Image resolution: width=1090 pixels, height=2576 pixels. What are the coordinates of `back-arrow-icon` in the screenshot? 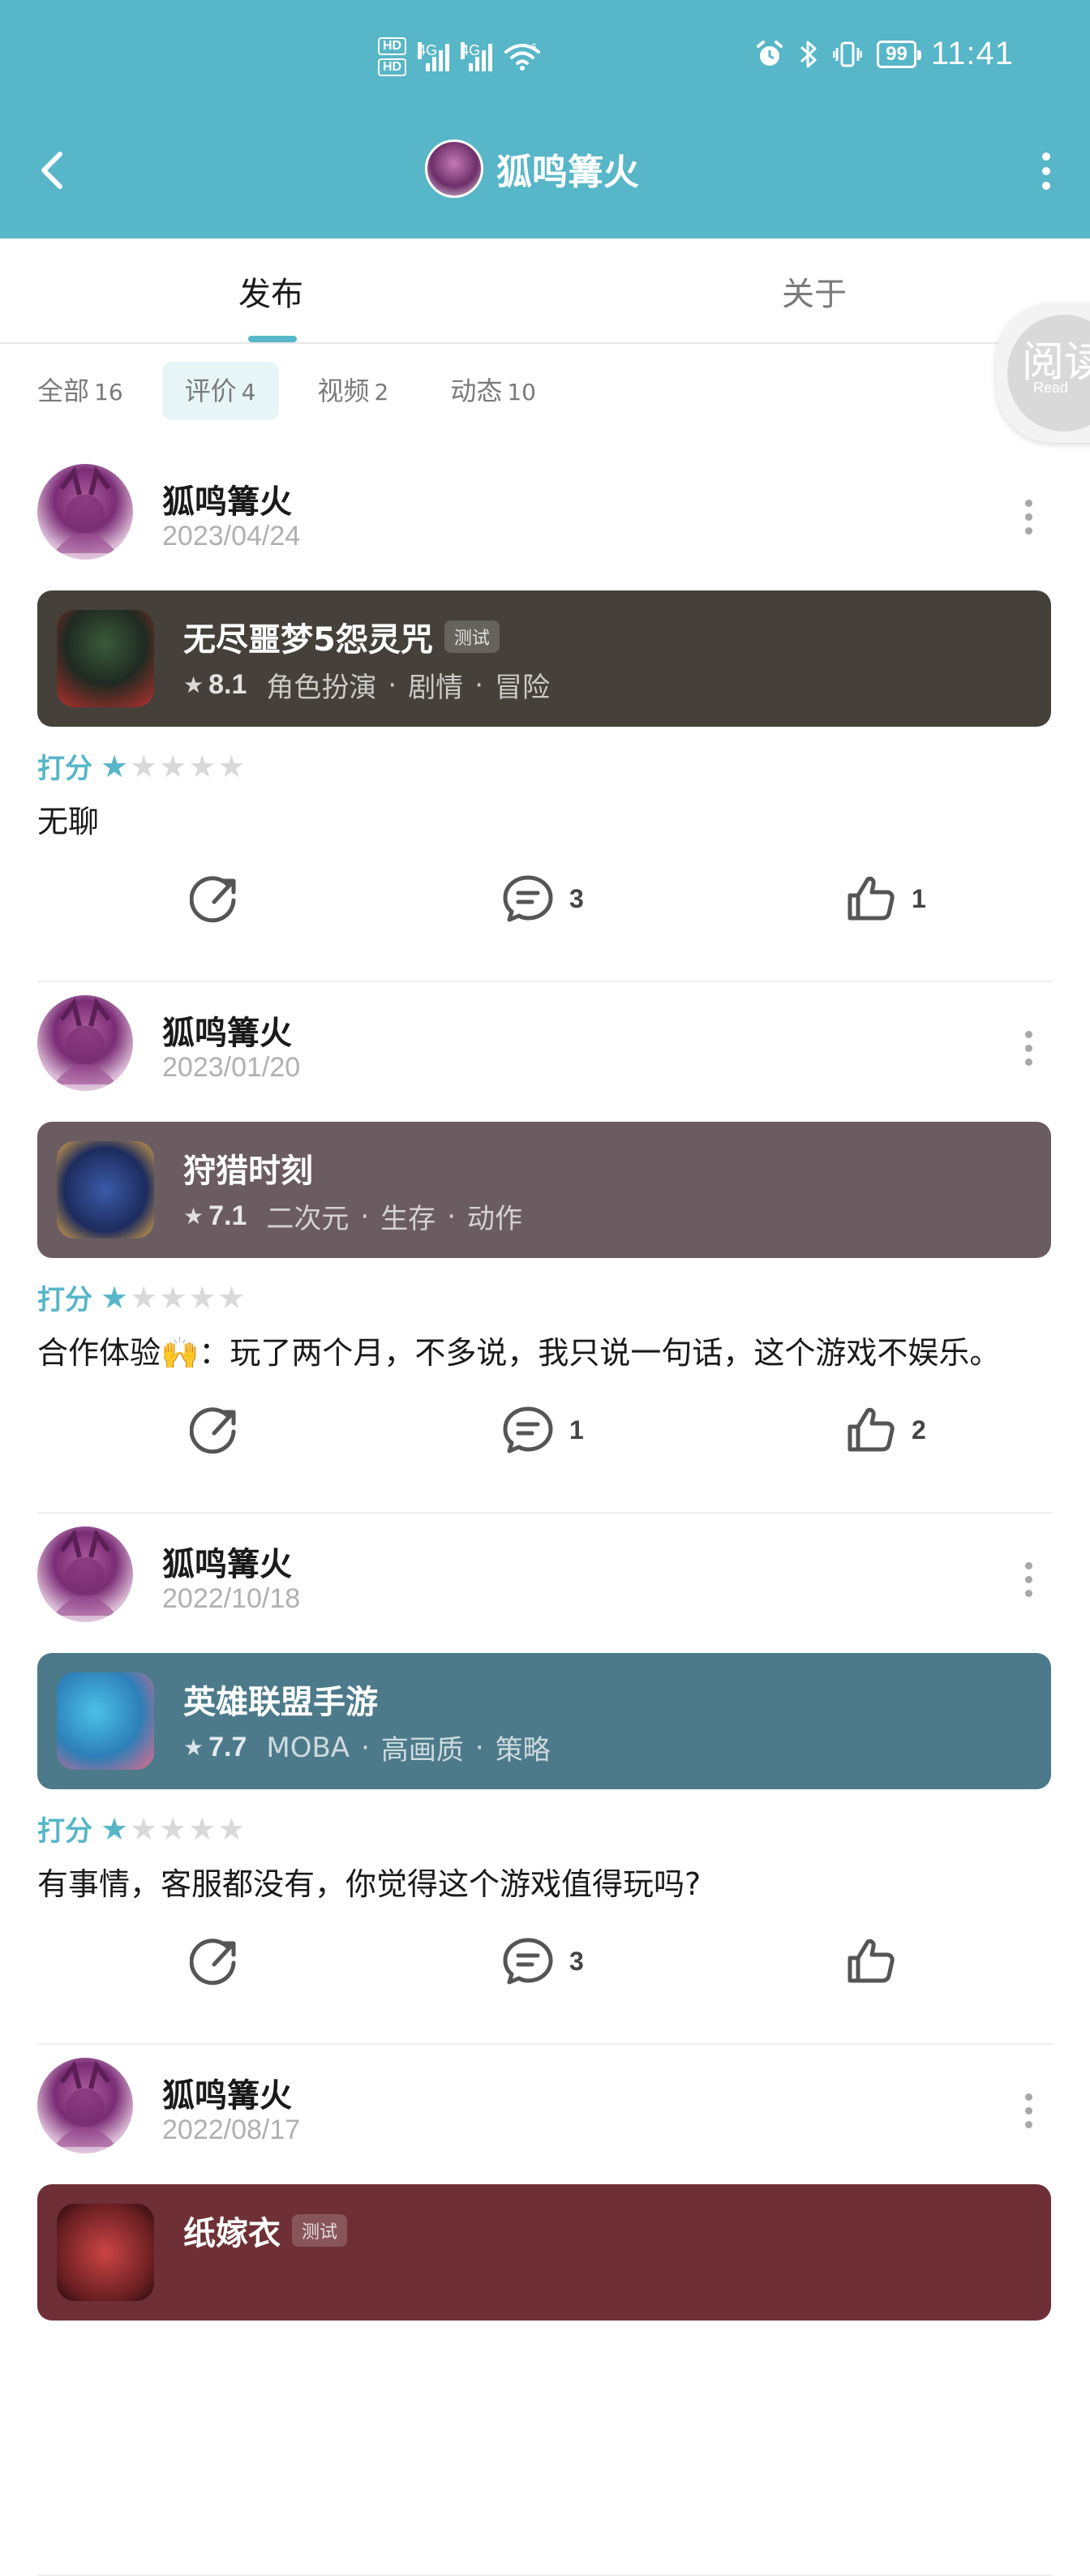 It's located at (53, 170).